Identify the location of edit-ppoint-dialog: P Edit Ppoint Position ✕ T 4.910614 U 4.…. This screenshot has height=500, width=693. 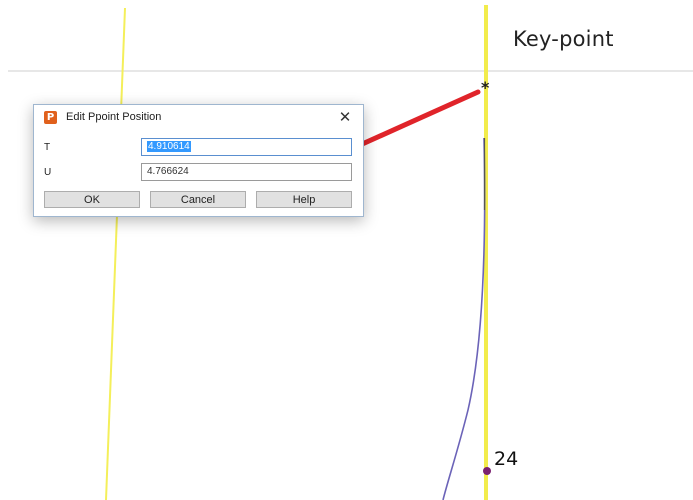
(198, 160).